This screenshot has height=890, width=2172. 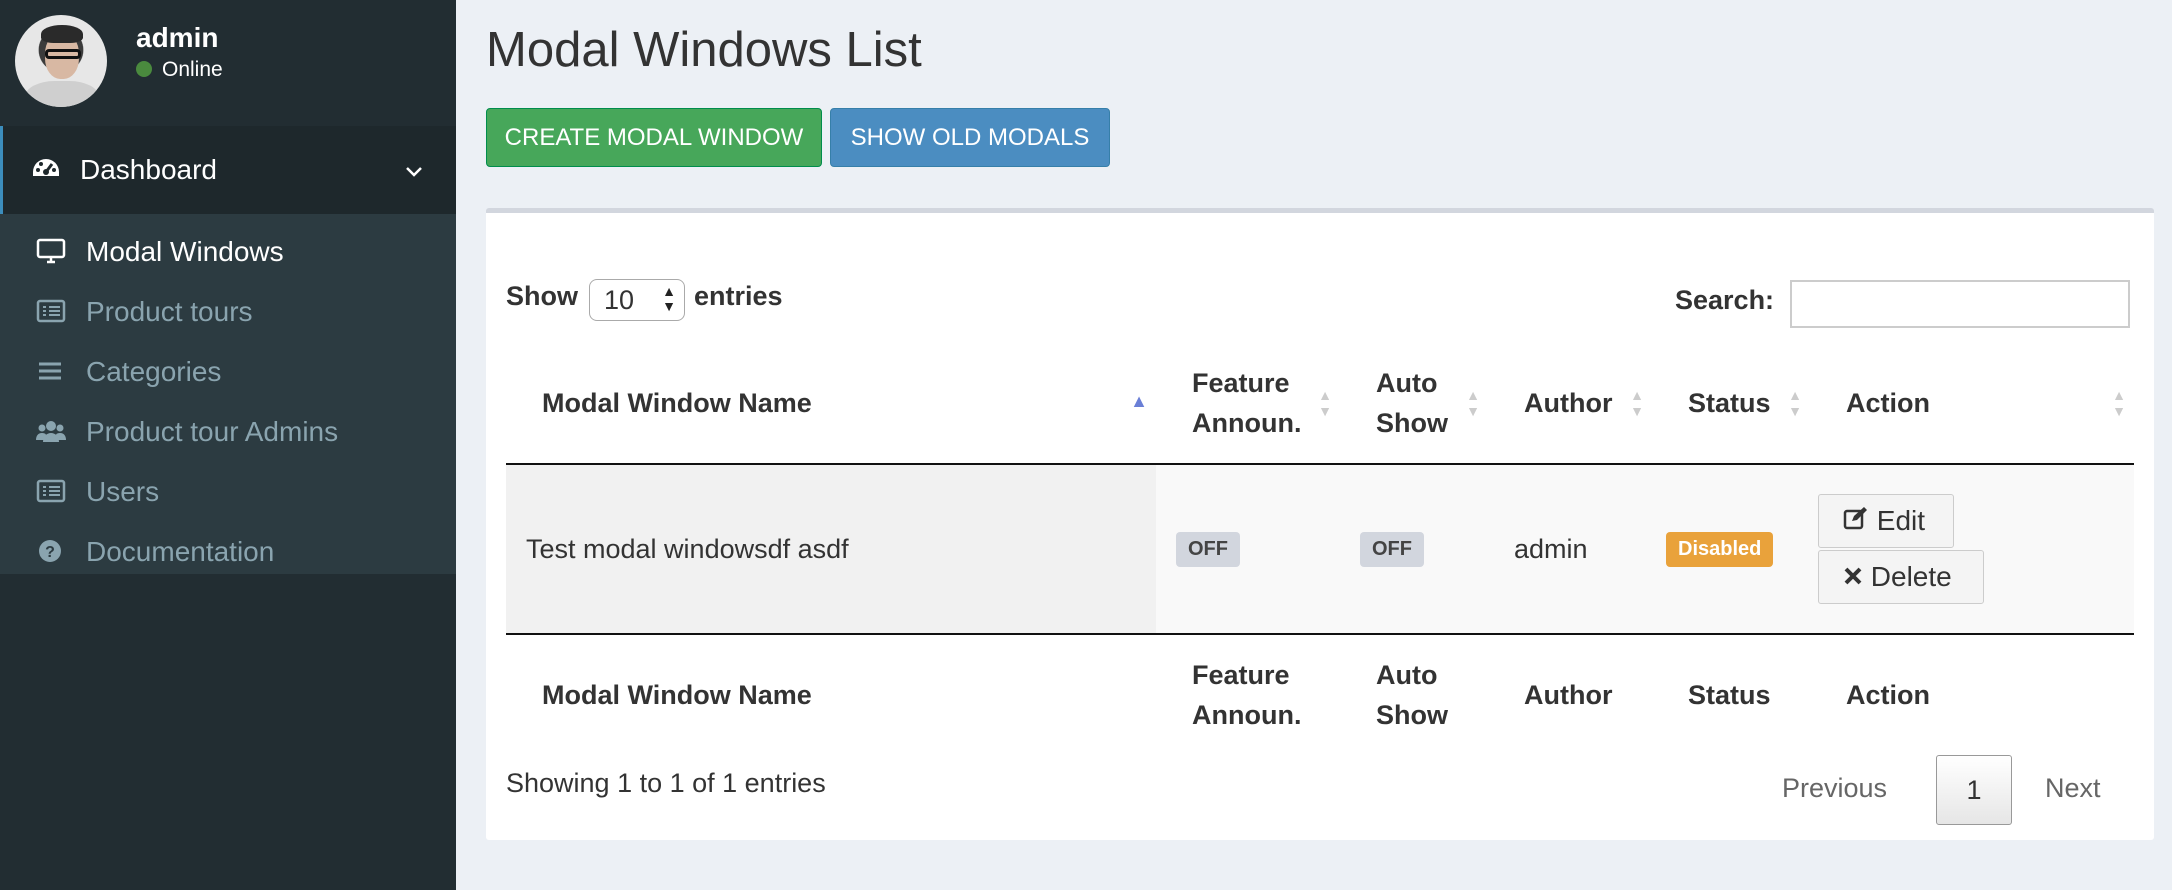 I want to click on entries-per-page-select: 10 ▲ ▼, so click(x=637, y=300).